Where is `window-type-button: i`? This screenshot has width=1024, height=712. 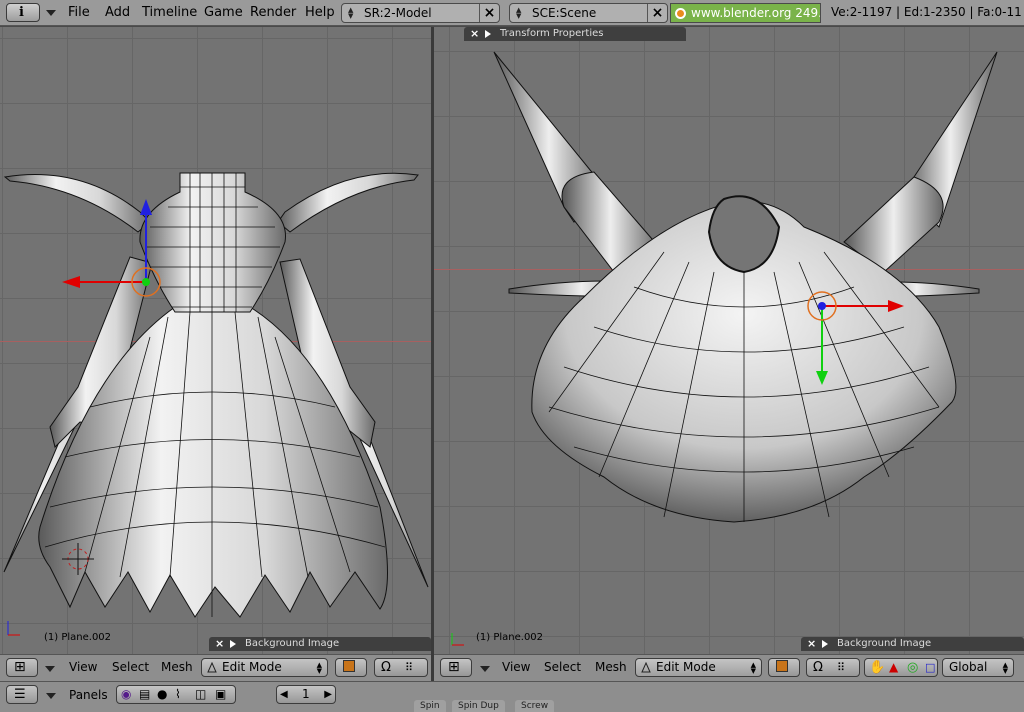 window-type-button: i is located at coordinates (23, 12).